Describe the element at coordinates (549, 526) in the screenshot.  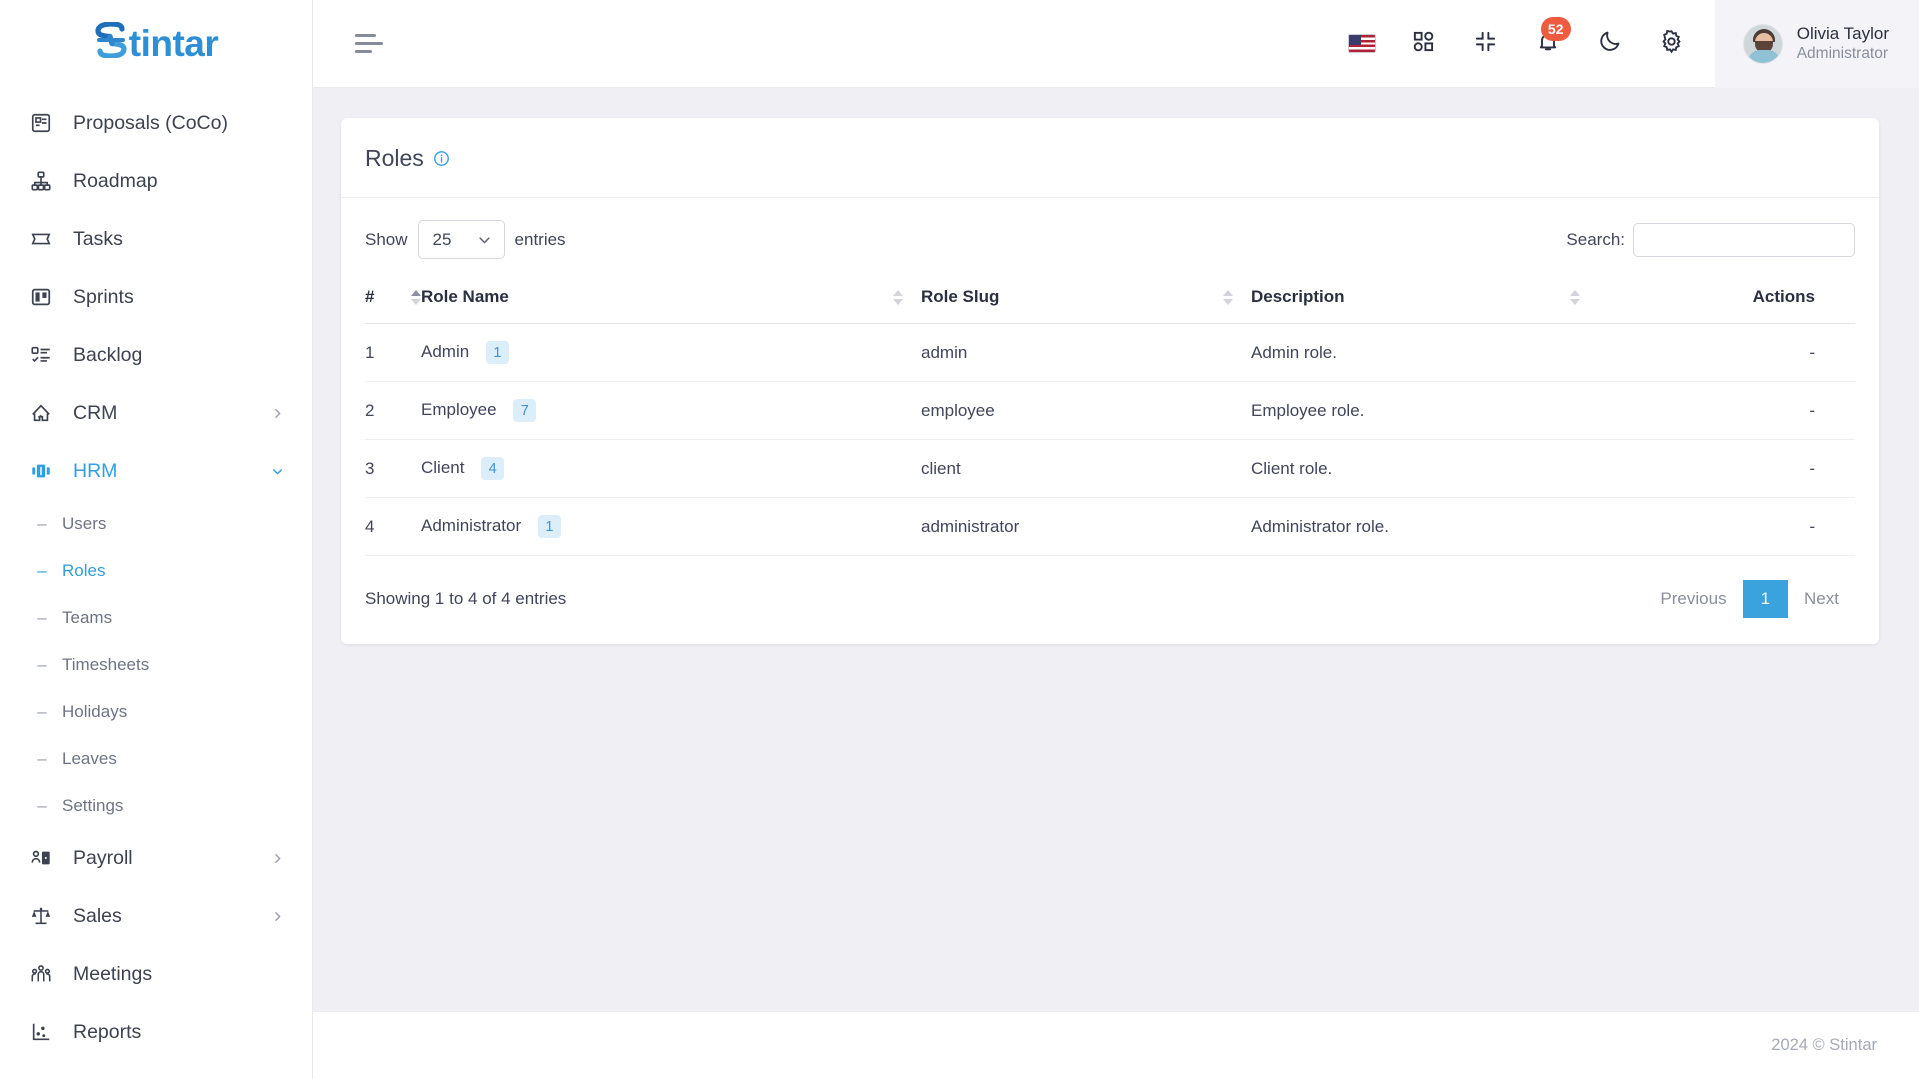
I see `role-count-badge: 1` at that location.